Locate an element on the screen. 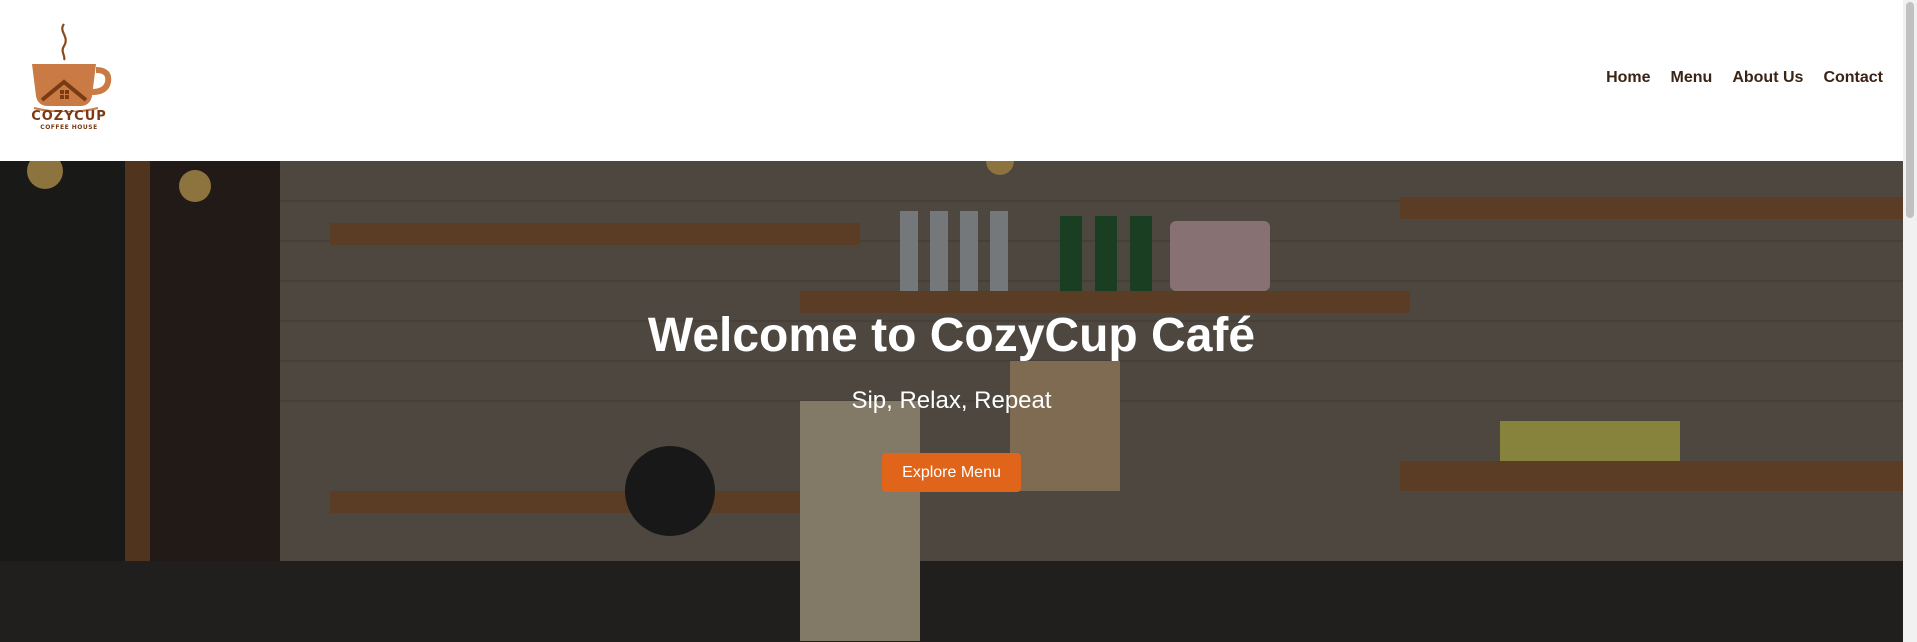 This screenshot has width=1917, height=642. scrollbar-thumb is located at coordinates (1910, 110).